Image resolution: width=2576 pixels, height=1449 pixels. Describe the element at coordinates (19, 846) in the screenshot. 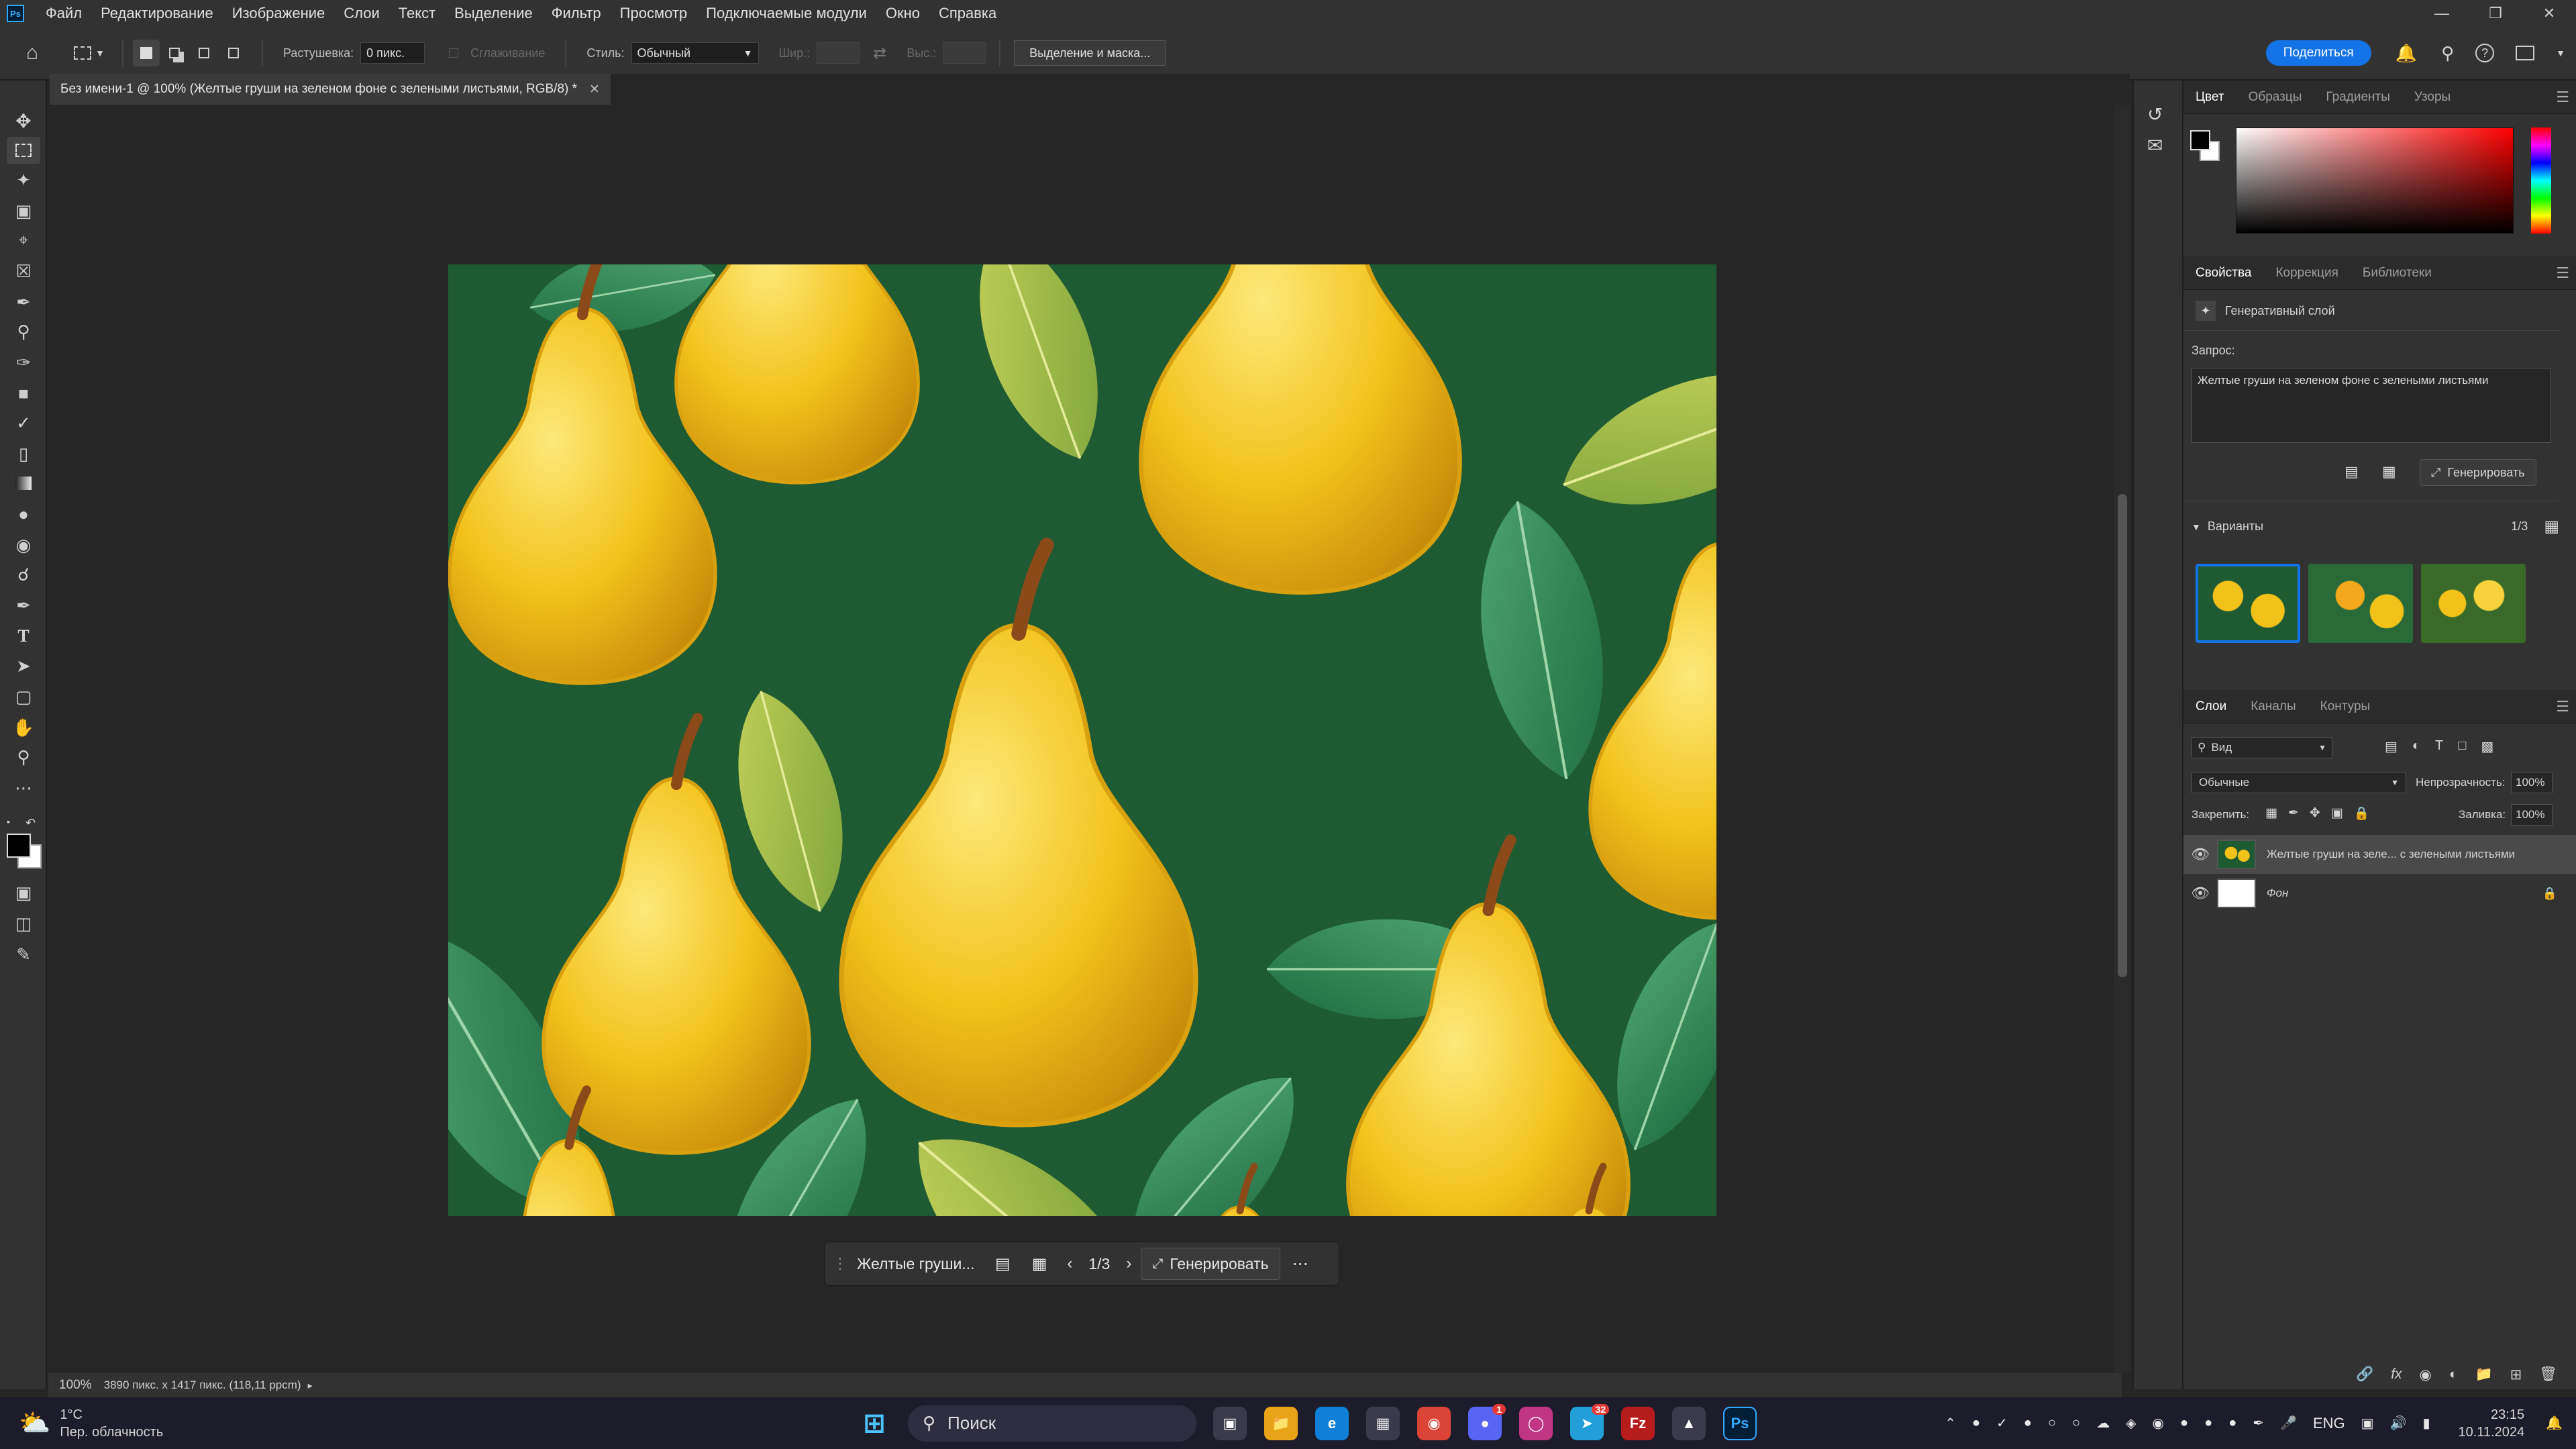

I see `foreground-color` at that location.